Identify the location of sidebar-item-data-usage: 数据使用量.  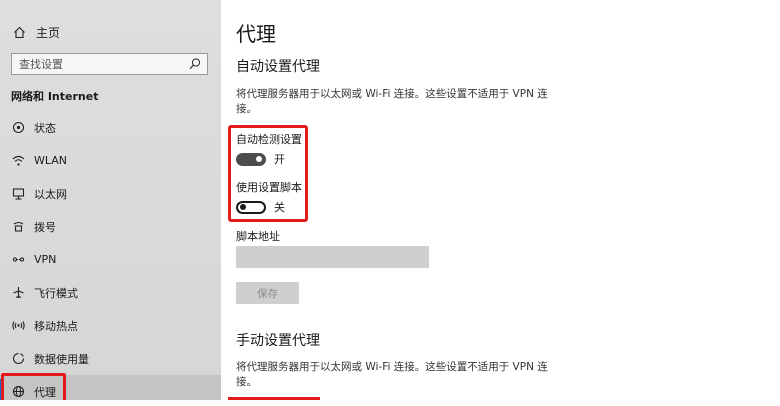
(110, 358).